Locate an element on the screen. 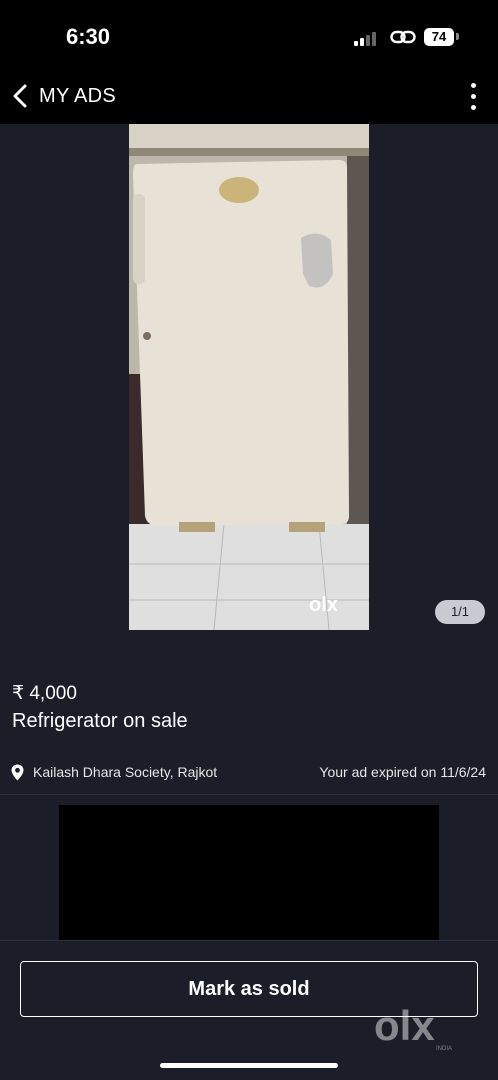 The width and height of the screenshot is (498, 1080). page-title: MY ADS is located at coordinates (78, 96).